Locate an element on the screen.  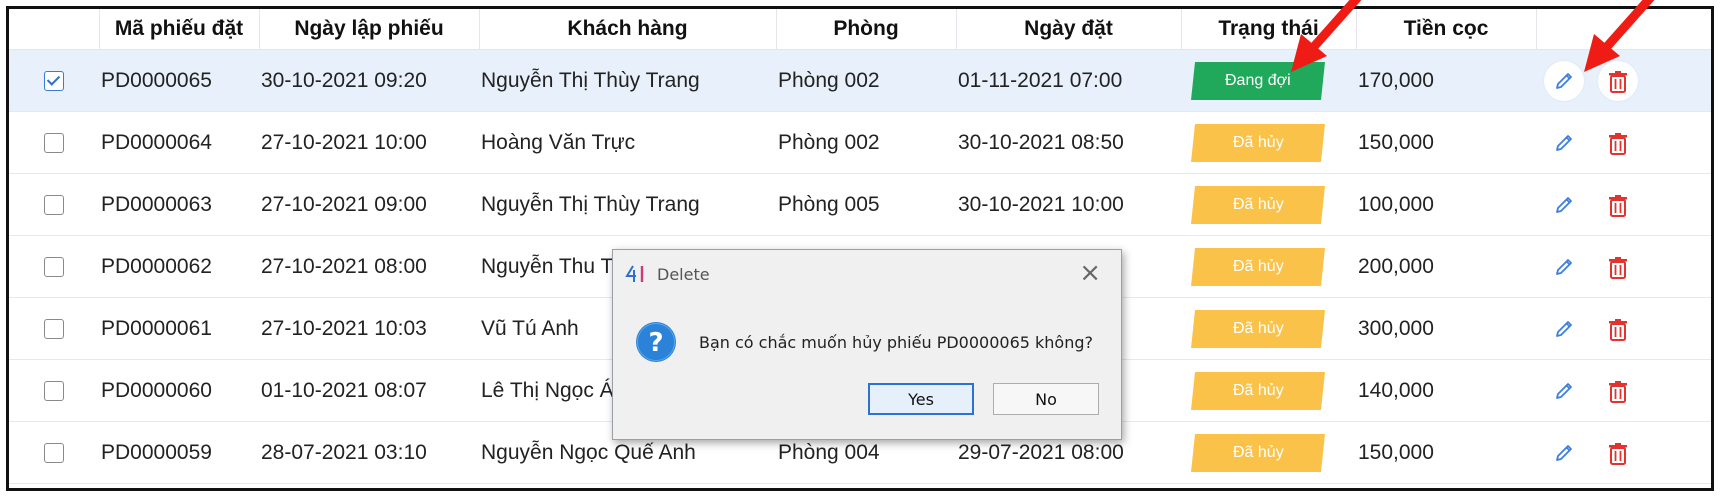
cell-code: PD0000063 is located at coordinates (179, 204).